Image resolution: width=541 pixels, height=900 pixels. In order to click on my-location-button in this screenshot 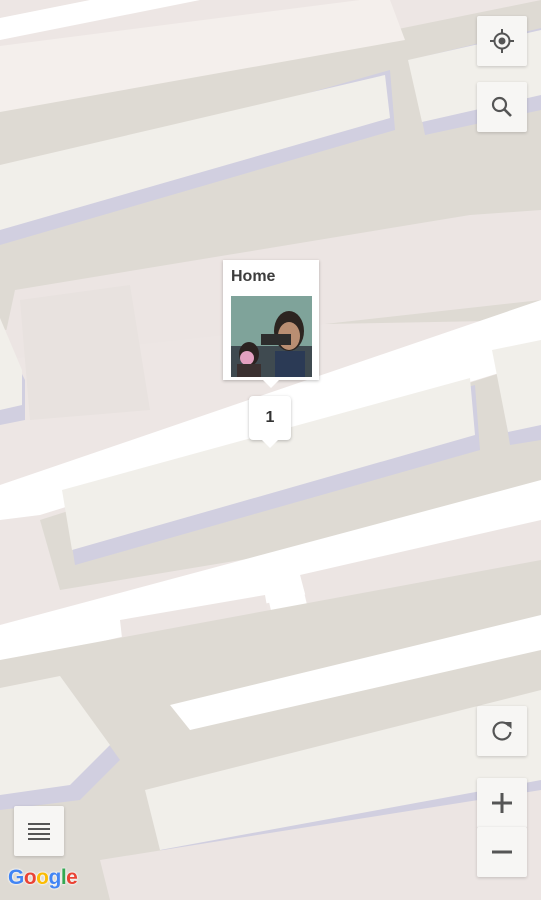, I will do `click(502, 41)`.